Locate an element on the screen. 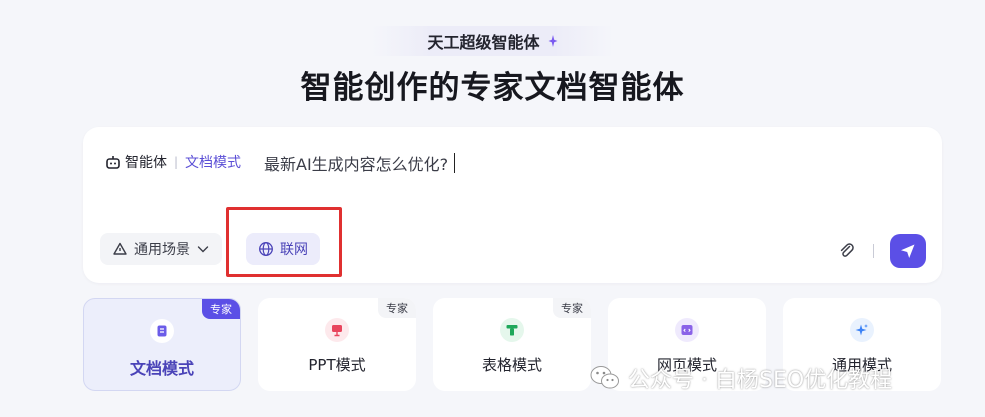 This screenshot has width=985, height=417. mode-card-document: 专家 文档模式 is located at coordinates (162, 344).